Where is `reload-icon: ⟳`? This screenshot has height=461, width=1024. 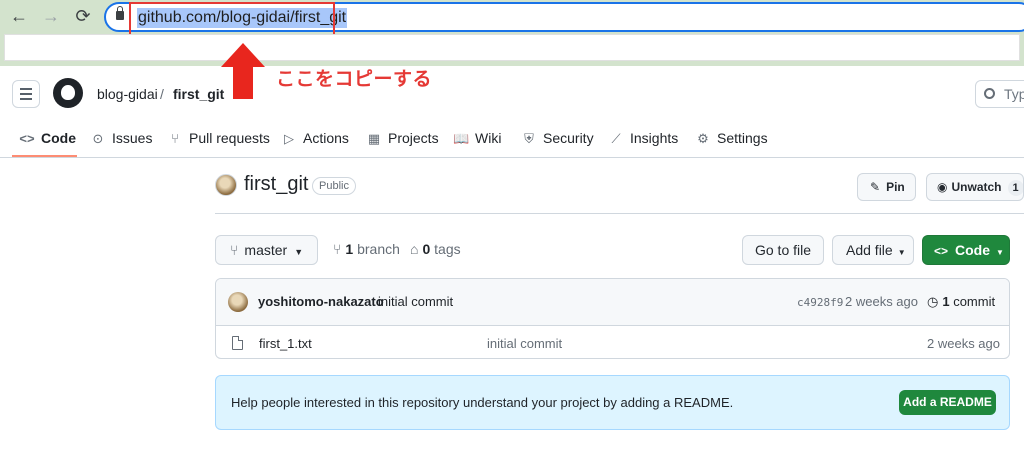 reload-icon: ⟳ is located at coordinates (83, 16).